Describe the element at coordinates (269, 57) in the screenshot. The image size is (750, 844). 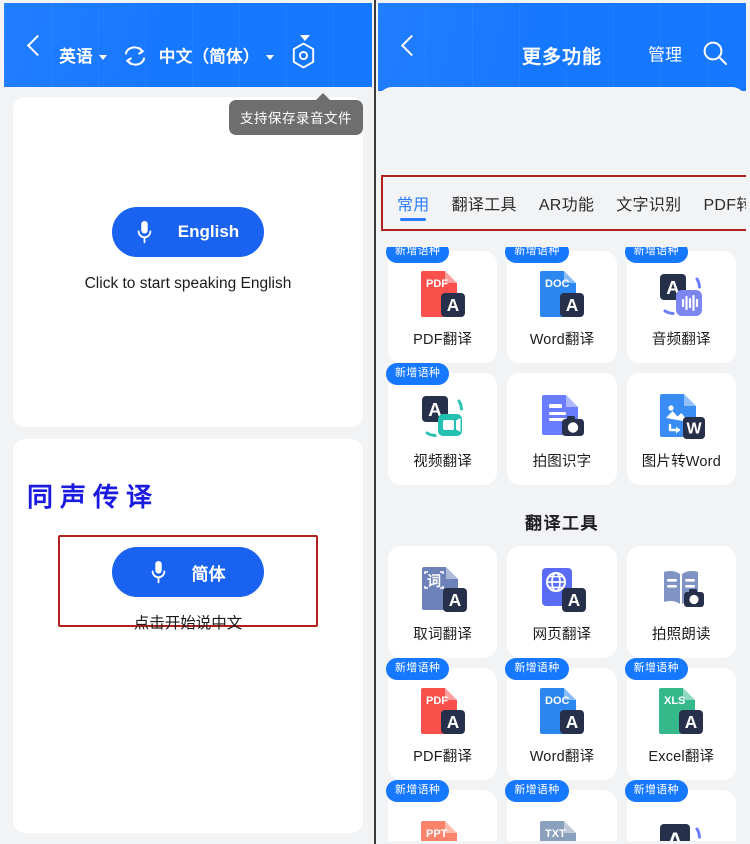
I see `chevron-down-icon-target` at that location.